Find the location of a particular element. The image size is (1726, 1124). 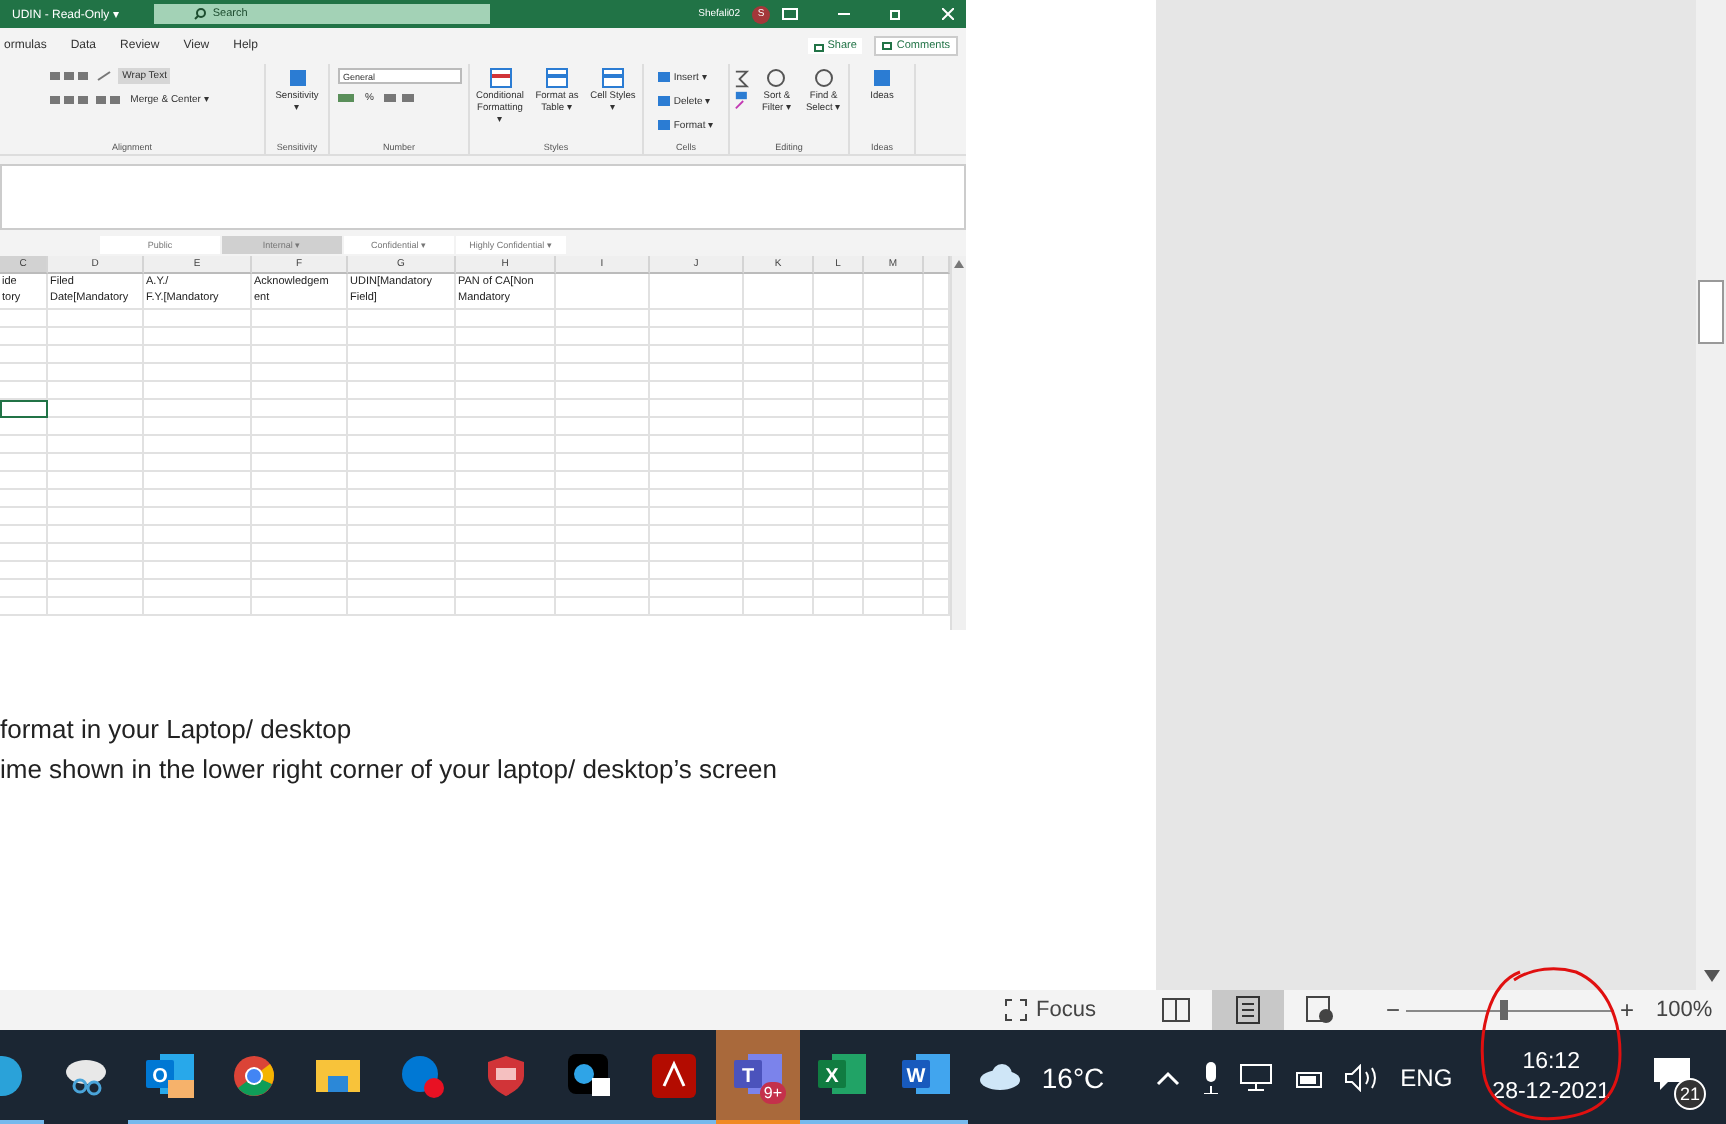

active-cell is located at coordinates (24, 409).